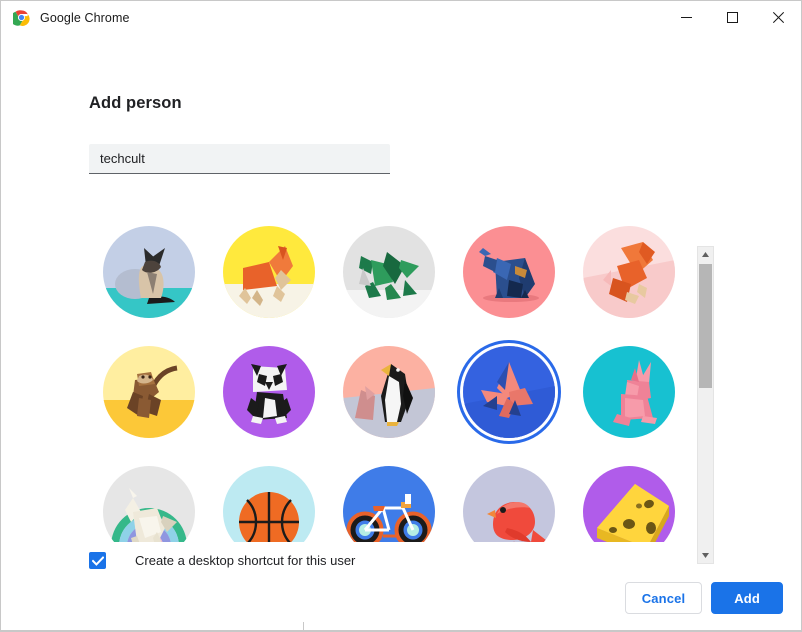 The image size is (802, 632). What do you see at coordinates (663, 598) in the screenshot?
I see `cancel-button: Cancel` at bounding box center [663, 598].